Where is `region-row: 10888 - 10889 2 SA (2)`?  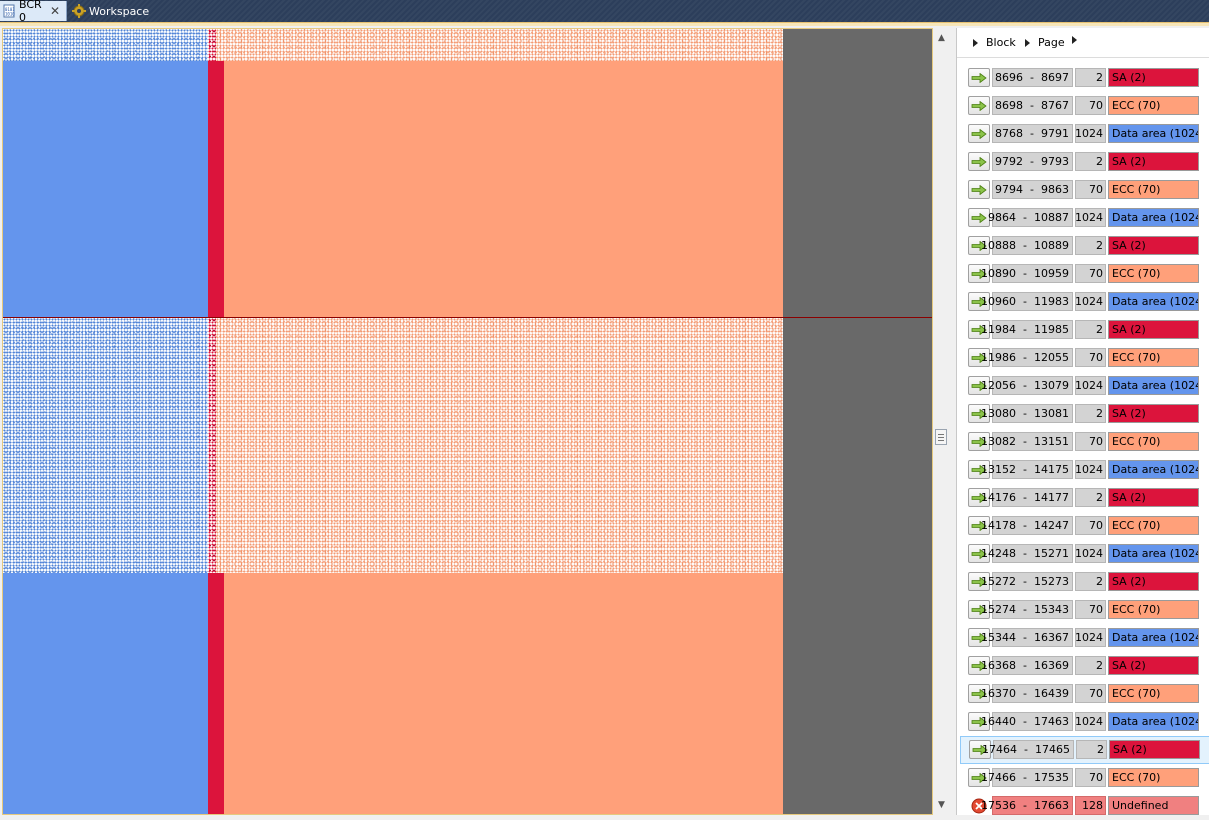
region-row: 10888 - 10889 2 SA (2) is located at coordinates (1083, 246).